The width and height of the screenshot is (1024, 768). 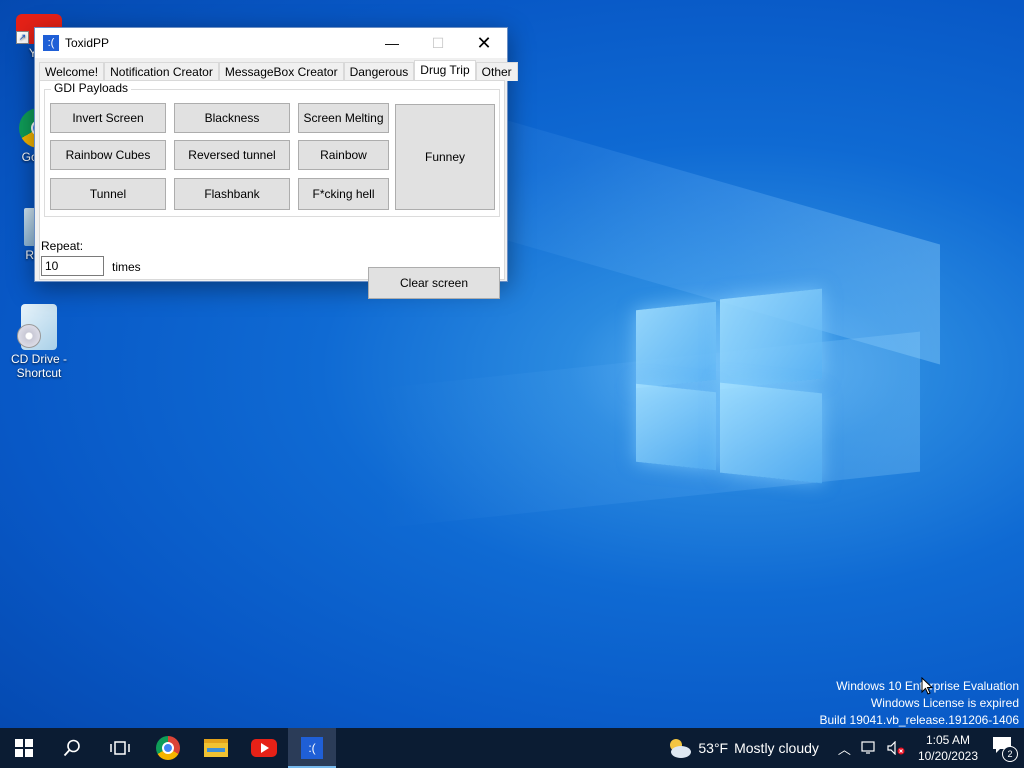 What do you see at coordinates (731, 386) in the screenshot?
I see `windows-logo-wallpaper` at bounding box center [731, 386].